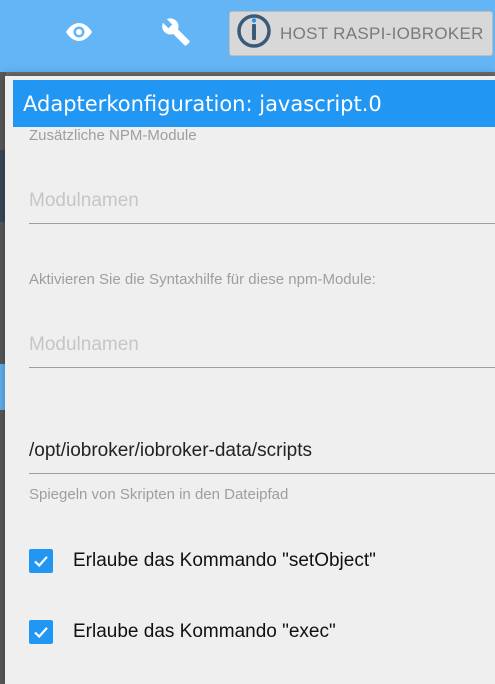 This screenshot has width=495, height=684. What do you see at coordinates (382, 33) in the screenshot?
I see `host-label: HOST RASPI-IOBROKER` at bounding box center [382, 33].